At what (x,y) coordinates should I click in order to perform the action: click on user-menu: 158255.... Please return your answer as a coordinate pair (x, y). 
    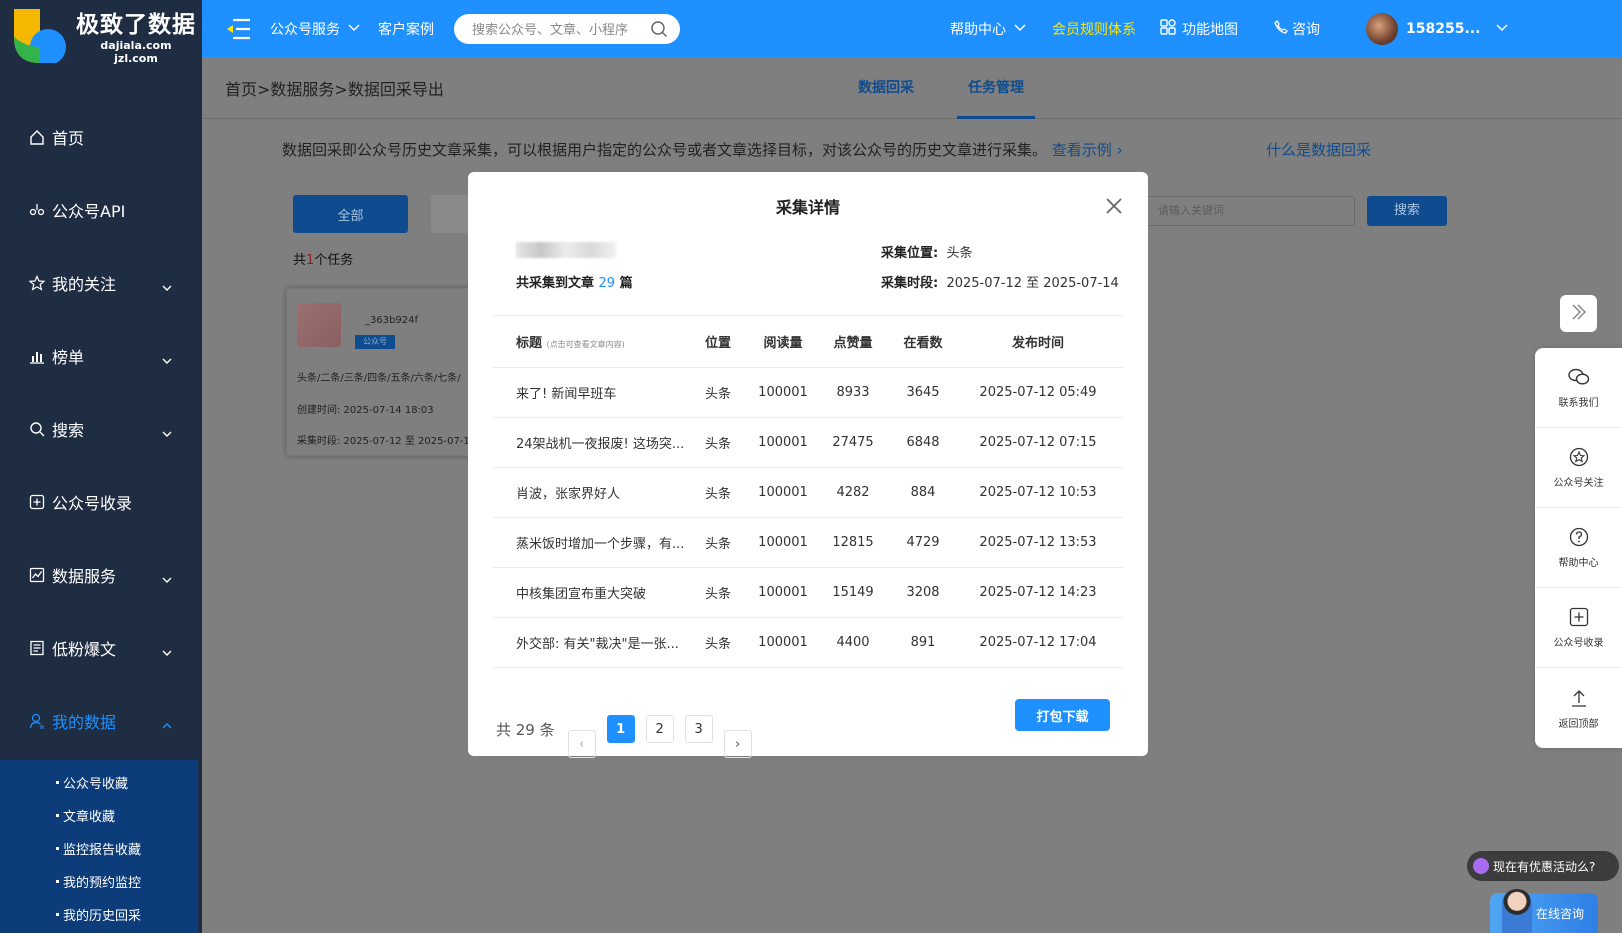
    Looking at the image, I should click on (1437, 28).